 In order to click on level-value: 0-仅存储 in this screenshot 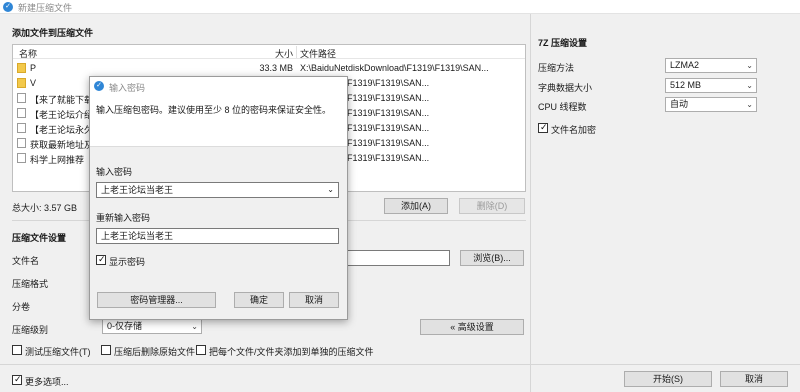, I will do `click(125, 326)`.